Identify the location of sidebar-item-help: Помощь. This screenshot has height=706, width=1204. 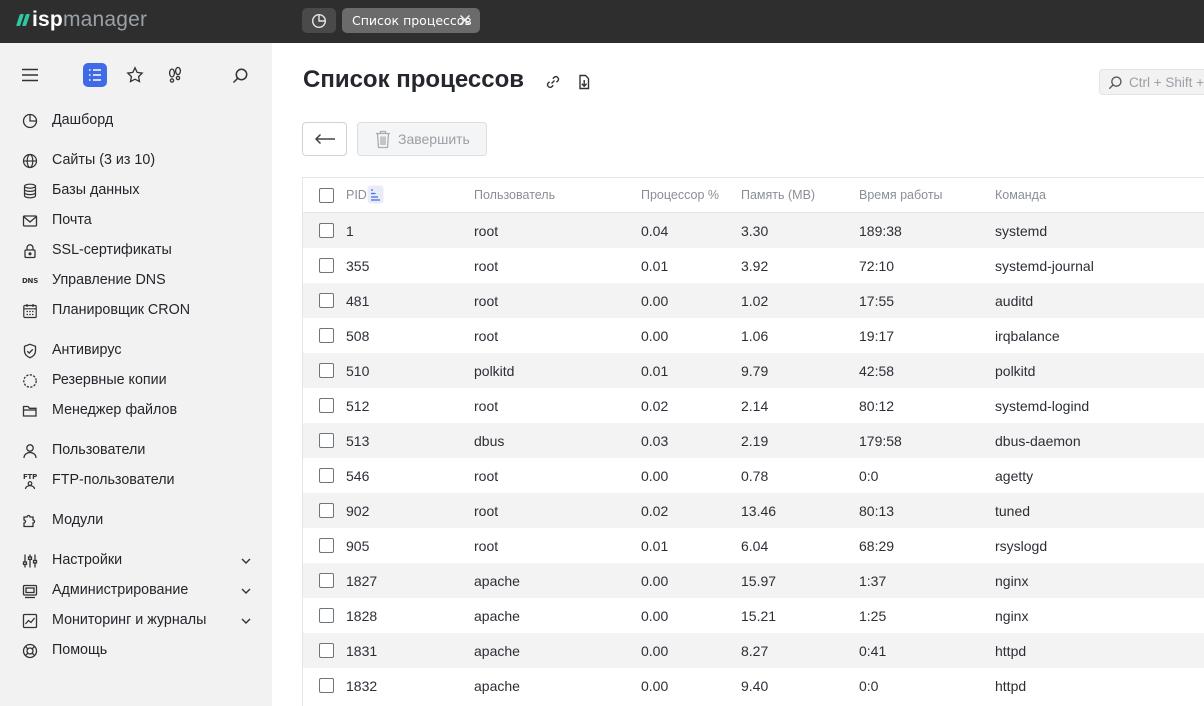
(136, 651).